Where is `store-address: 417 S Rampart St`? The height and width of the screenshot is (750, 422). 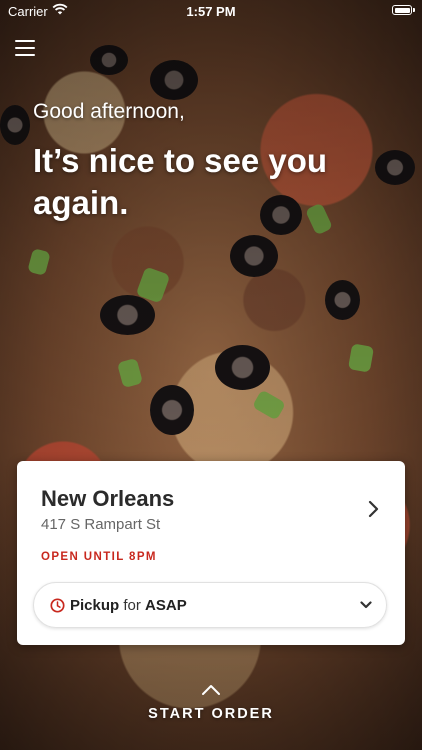
store-address: 417 S Rampart St is located at coordinates (101, 524).